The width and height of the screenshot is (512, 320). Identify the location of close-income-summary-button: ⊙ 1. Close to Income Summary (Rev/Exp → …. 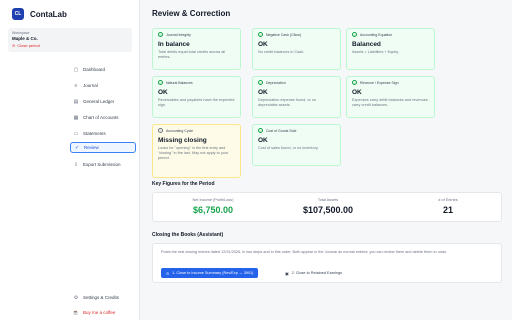
(210, 273).